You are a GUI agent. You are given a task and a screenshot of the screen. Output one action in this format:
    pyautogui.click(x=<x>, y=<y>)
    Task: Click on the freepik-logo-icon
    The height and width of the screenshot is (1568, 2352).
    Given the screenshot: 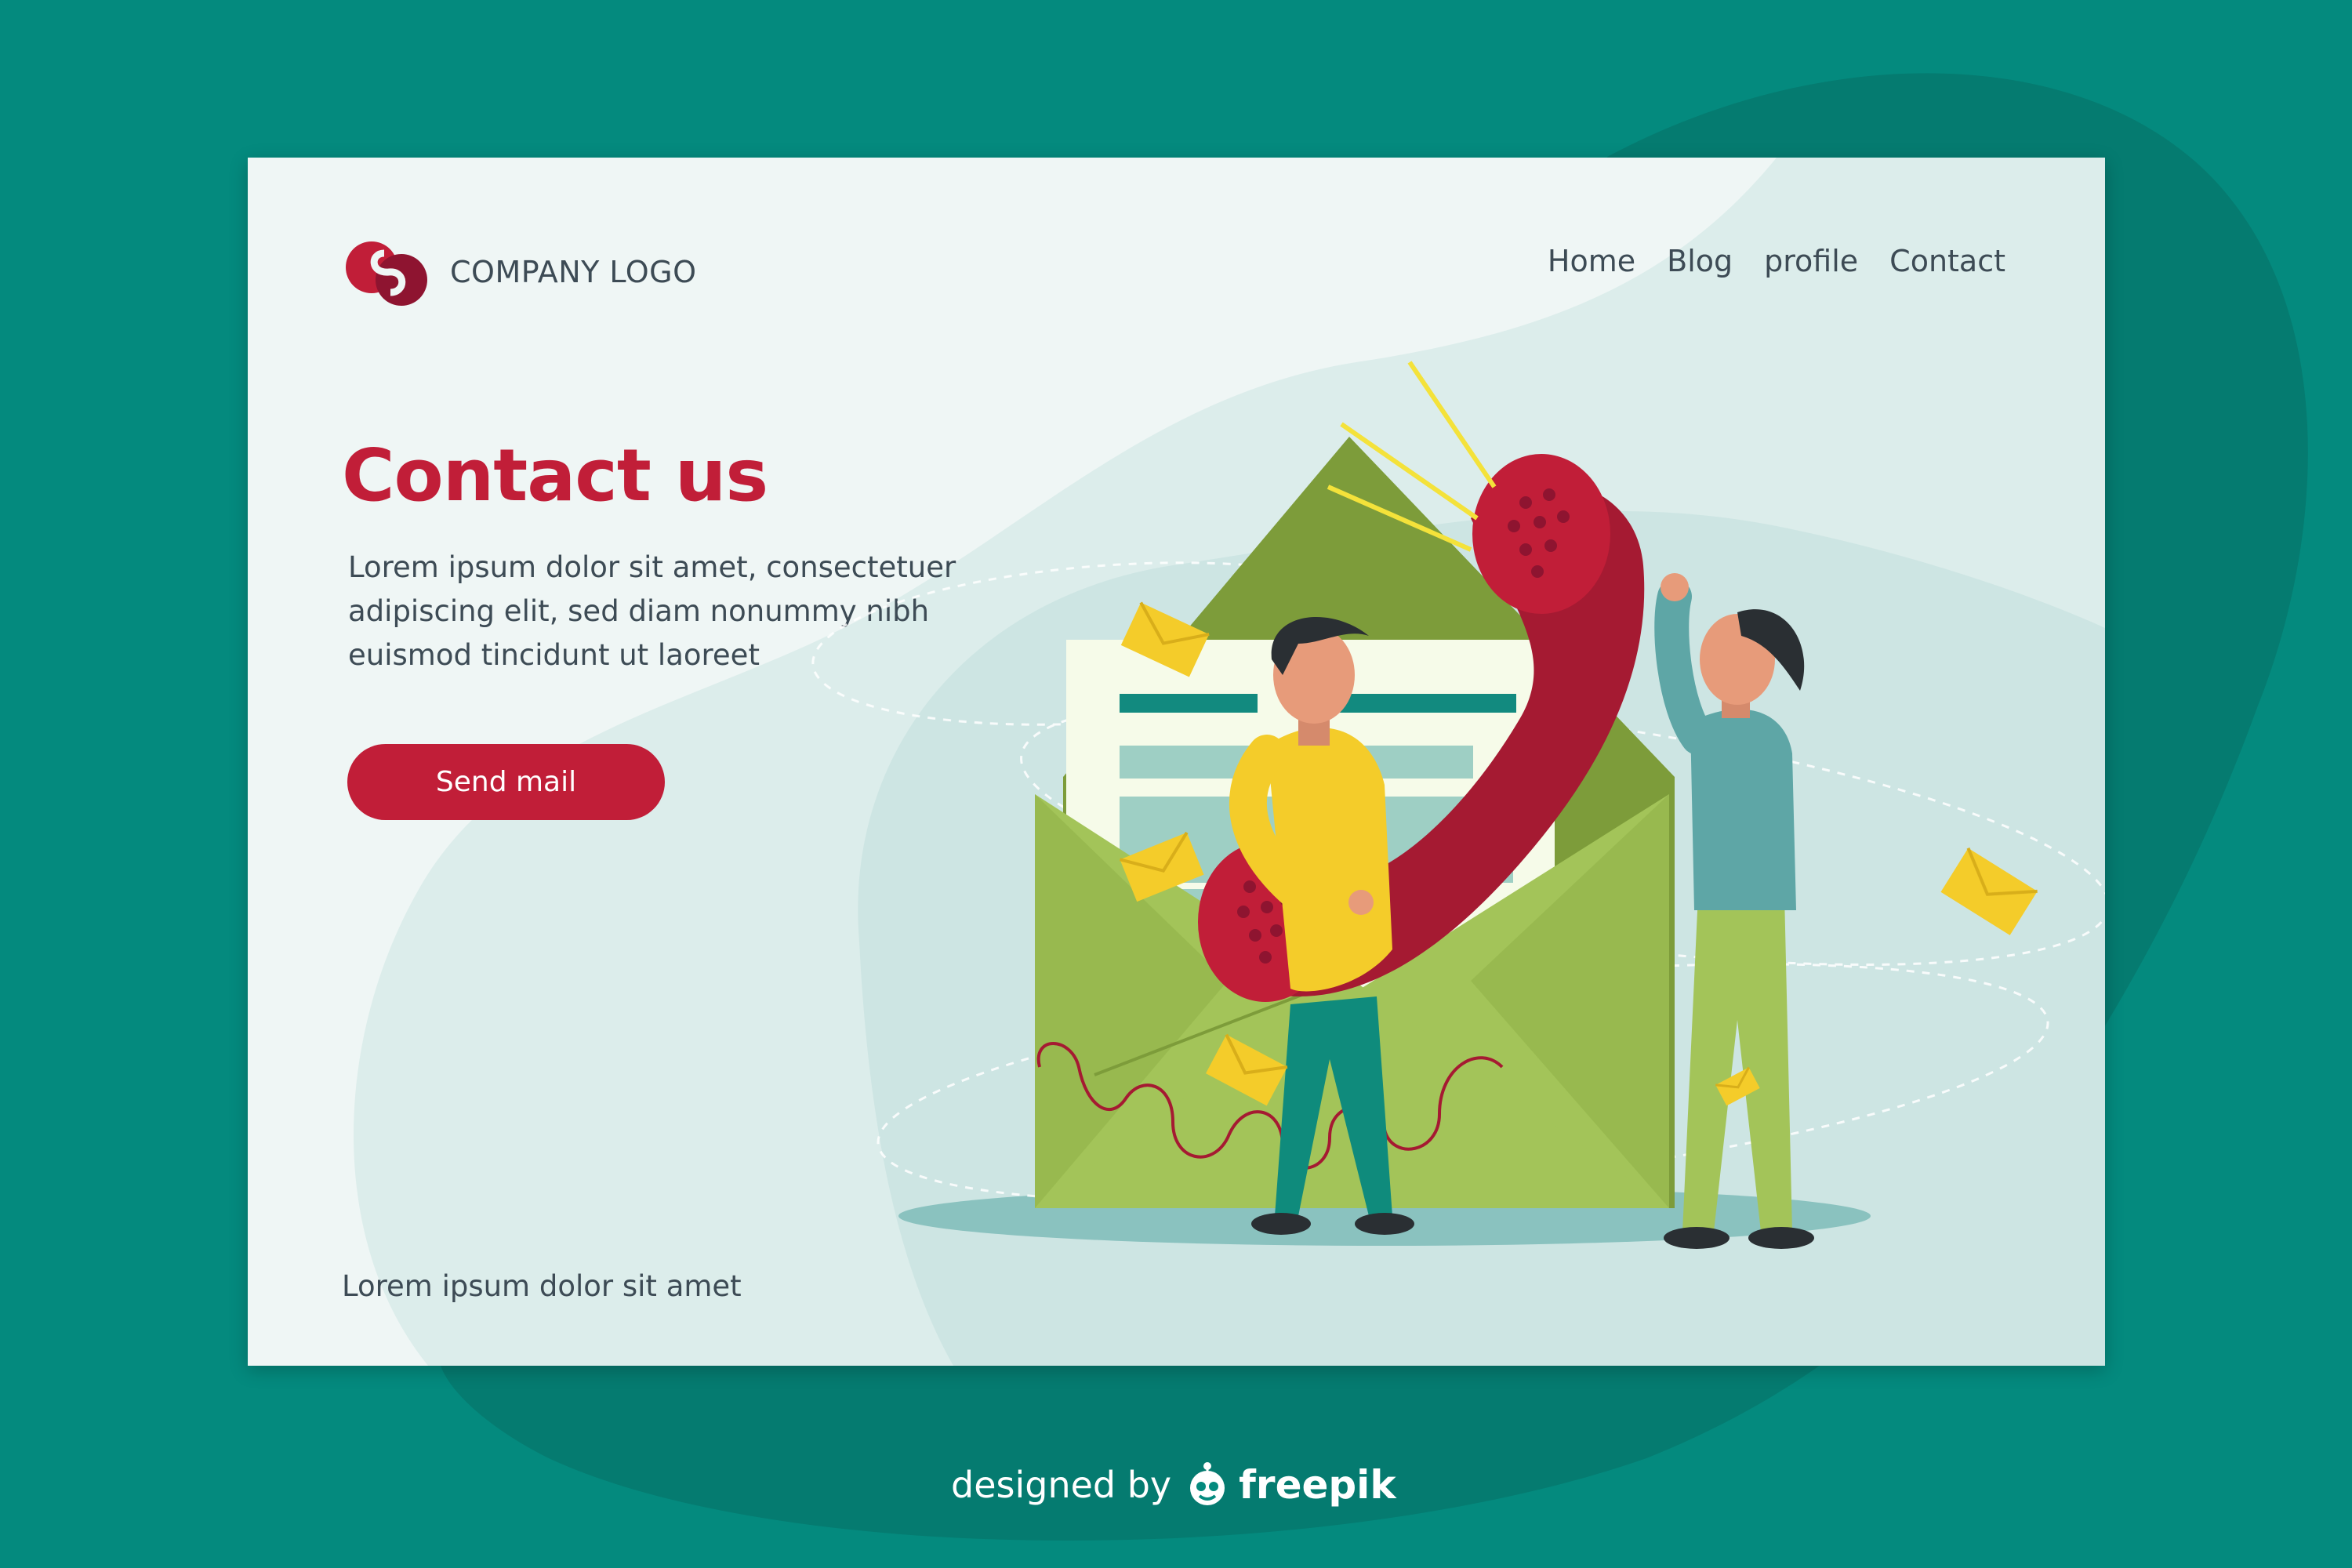 What is the action you would take?
    pyautogui.click(x=1207, y=1483)
    